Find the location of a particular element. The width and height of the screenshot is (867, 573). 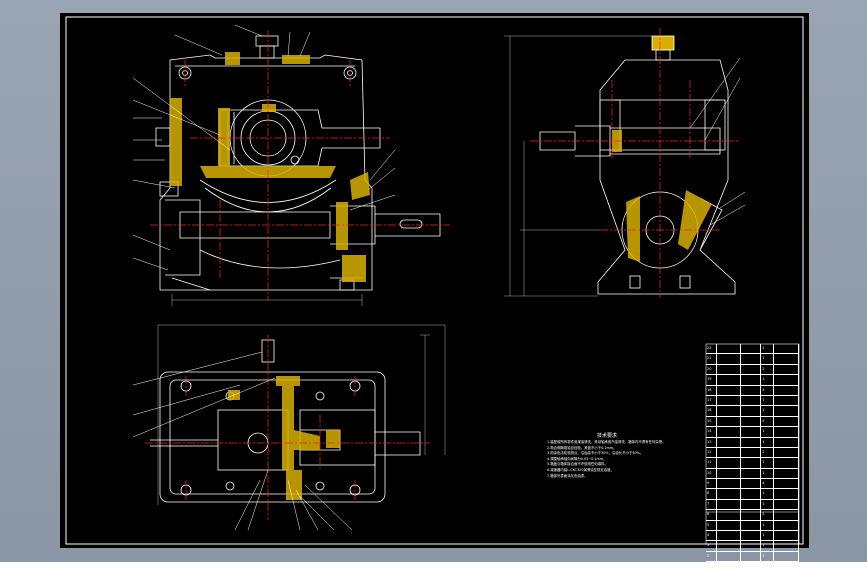

bom-cell: 6 is located at coordinates (712, 515).